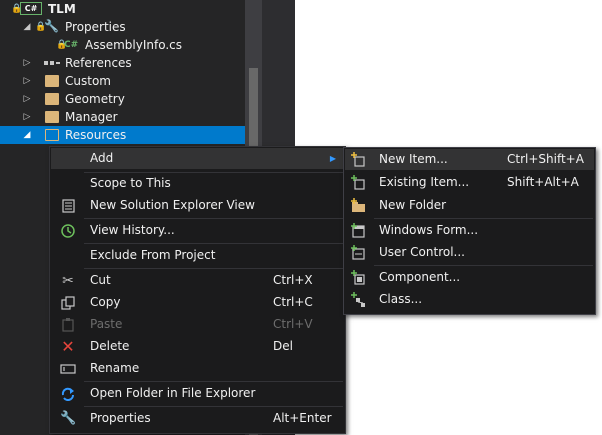 The height and width of the screenshot is (435, 602). What do you see at coordinates (105, 302) in the screenshot?
I see `menu-item-label: Copy` at bounding box center [105, 302].